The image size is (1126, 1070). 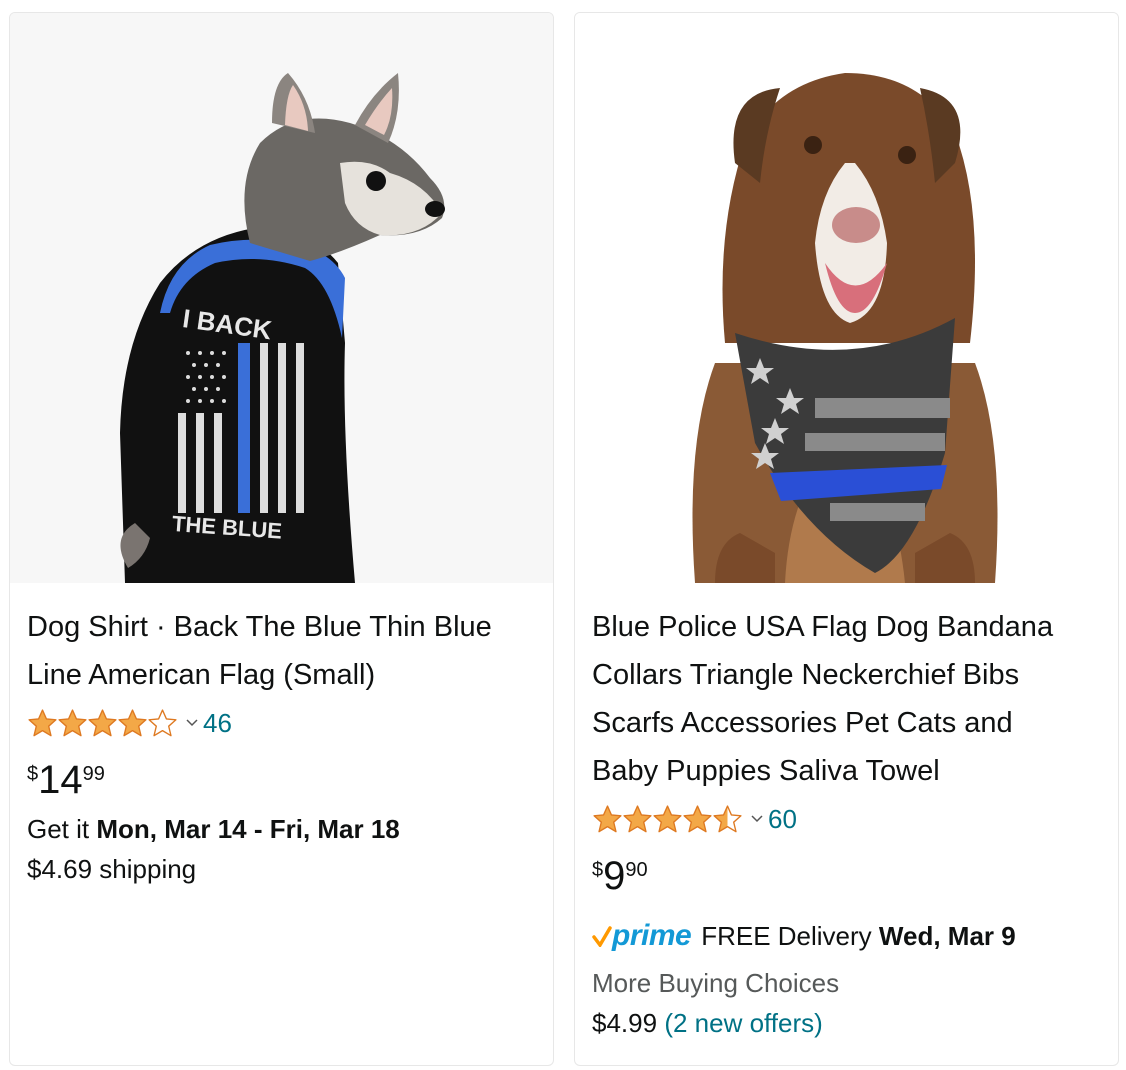 I want to click on prime-delivery: prime FREE Delivery Wed, Mar 9, so click(x=849, y=936).